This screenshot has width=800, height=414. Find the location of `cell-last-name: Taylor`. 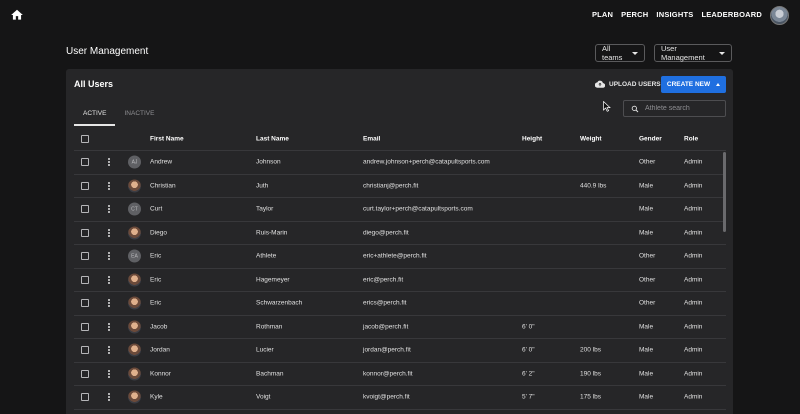

cell-last-name: Taylor is located at coordinates (265, 209).